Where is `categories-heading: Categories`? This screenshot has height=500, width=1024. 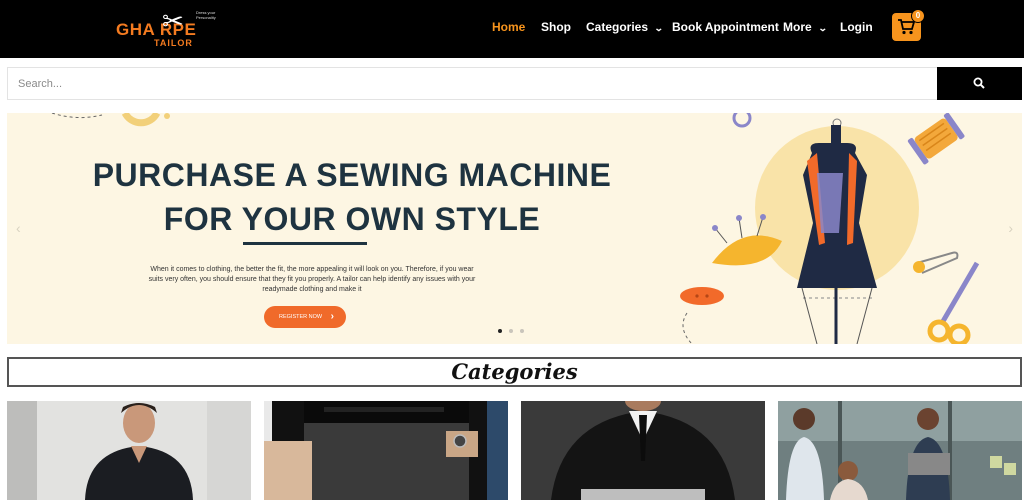 categories-heading: Categories is located at coordinates (514, 372).